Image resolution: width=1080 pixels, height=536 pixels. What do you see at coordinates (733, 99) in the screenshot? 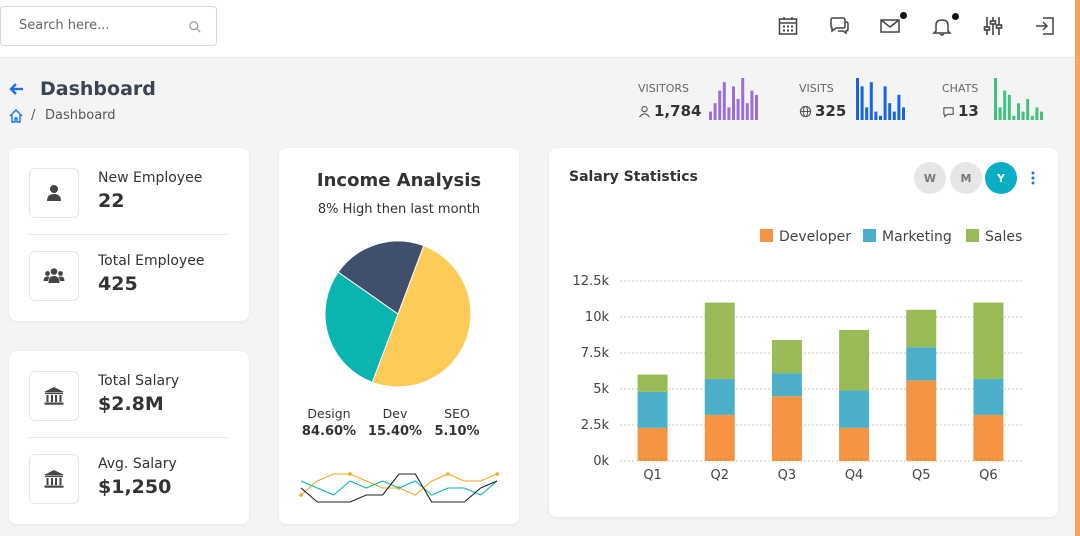
I see `visitors-sparkbars` at bounding box center [733, 99].